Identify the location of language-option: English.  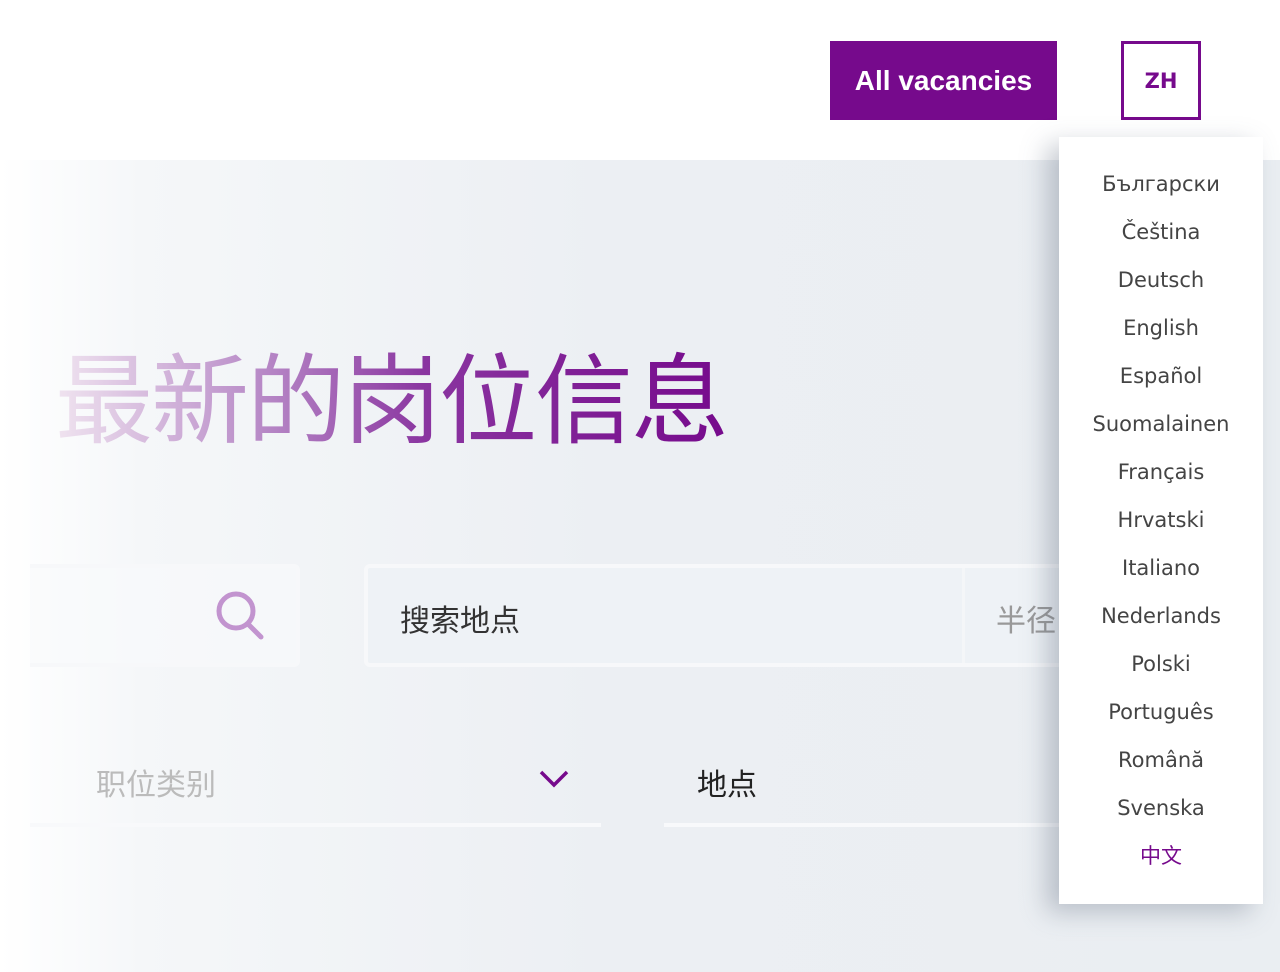
(1161, 337).